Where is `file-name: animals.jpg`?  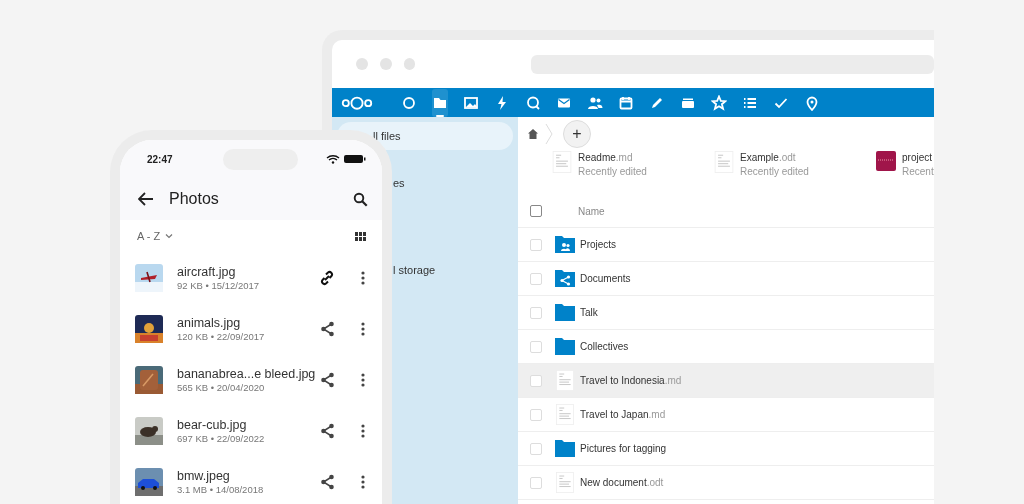 file-name: animals.jpg is located at coordinates (248, 322).